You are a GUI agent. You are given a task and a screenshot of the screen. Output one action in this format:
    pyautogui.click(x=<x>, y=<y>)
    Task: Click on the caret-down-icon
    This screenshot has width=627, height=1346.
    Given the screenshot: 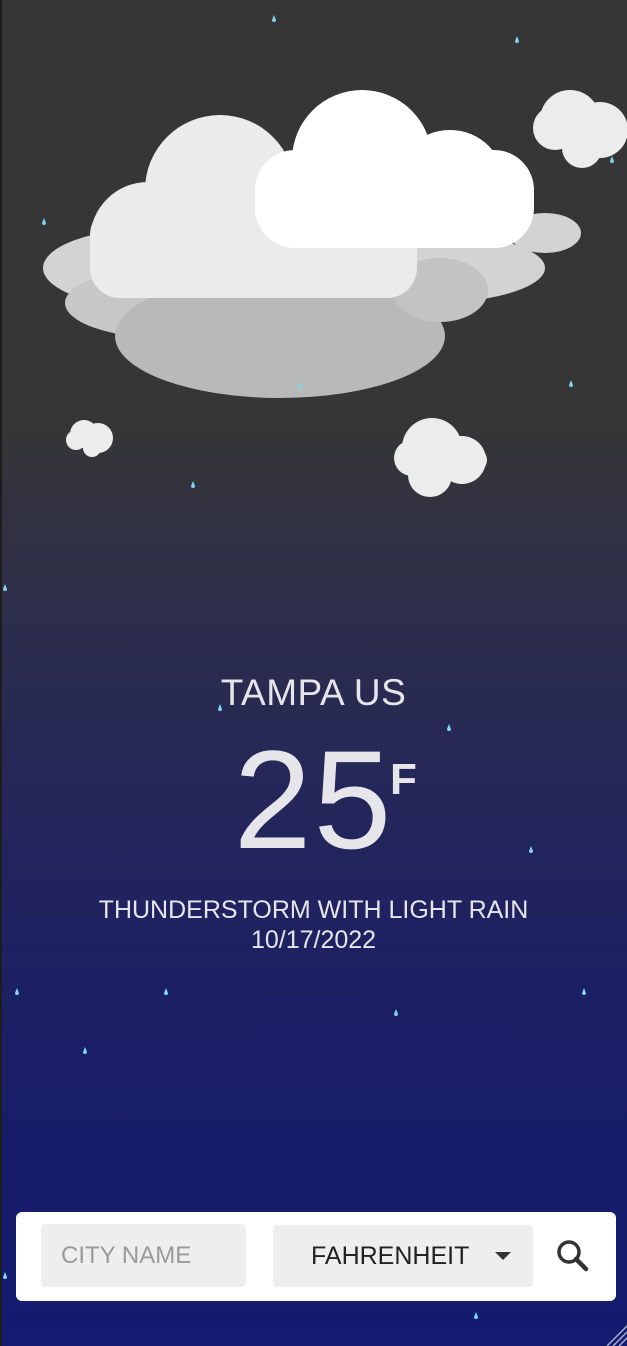 What is the action you would take?
    pyautogui.click(x=503, y=1256)
    